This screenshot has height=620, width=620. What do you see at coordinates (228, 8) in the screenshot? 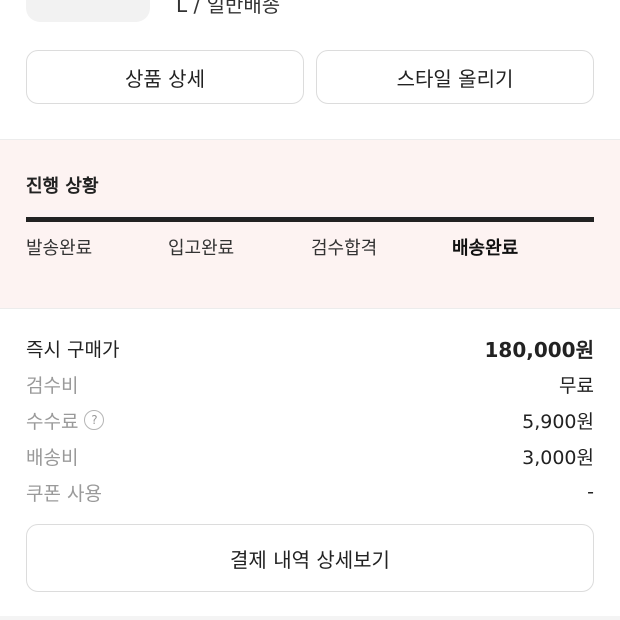
I see `product-option-text: L / 일반배송` at bounding box center [228, 8].